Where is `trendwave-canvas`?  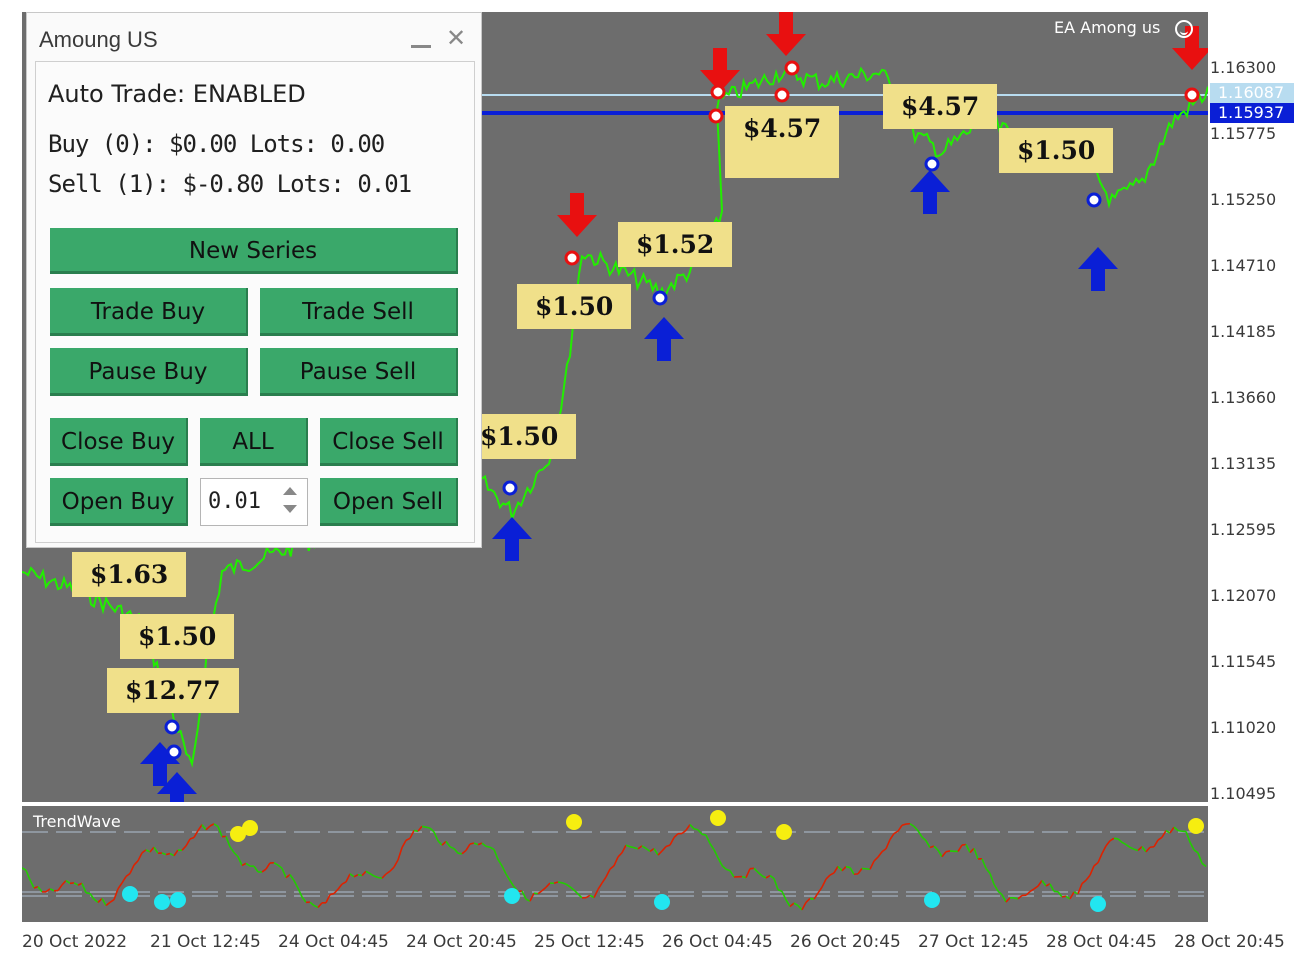 trendwave-canvas is located at coordinates (615, 861).